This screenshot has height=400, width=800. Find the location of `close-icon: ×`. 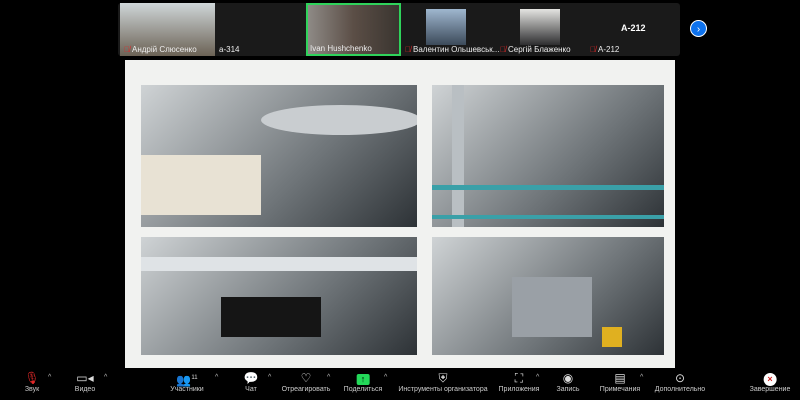

close-icon: × is located at coordinates (770, 379).